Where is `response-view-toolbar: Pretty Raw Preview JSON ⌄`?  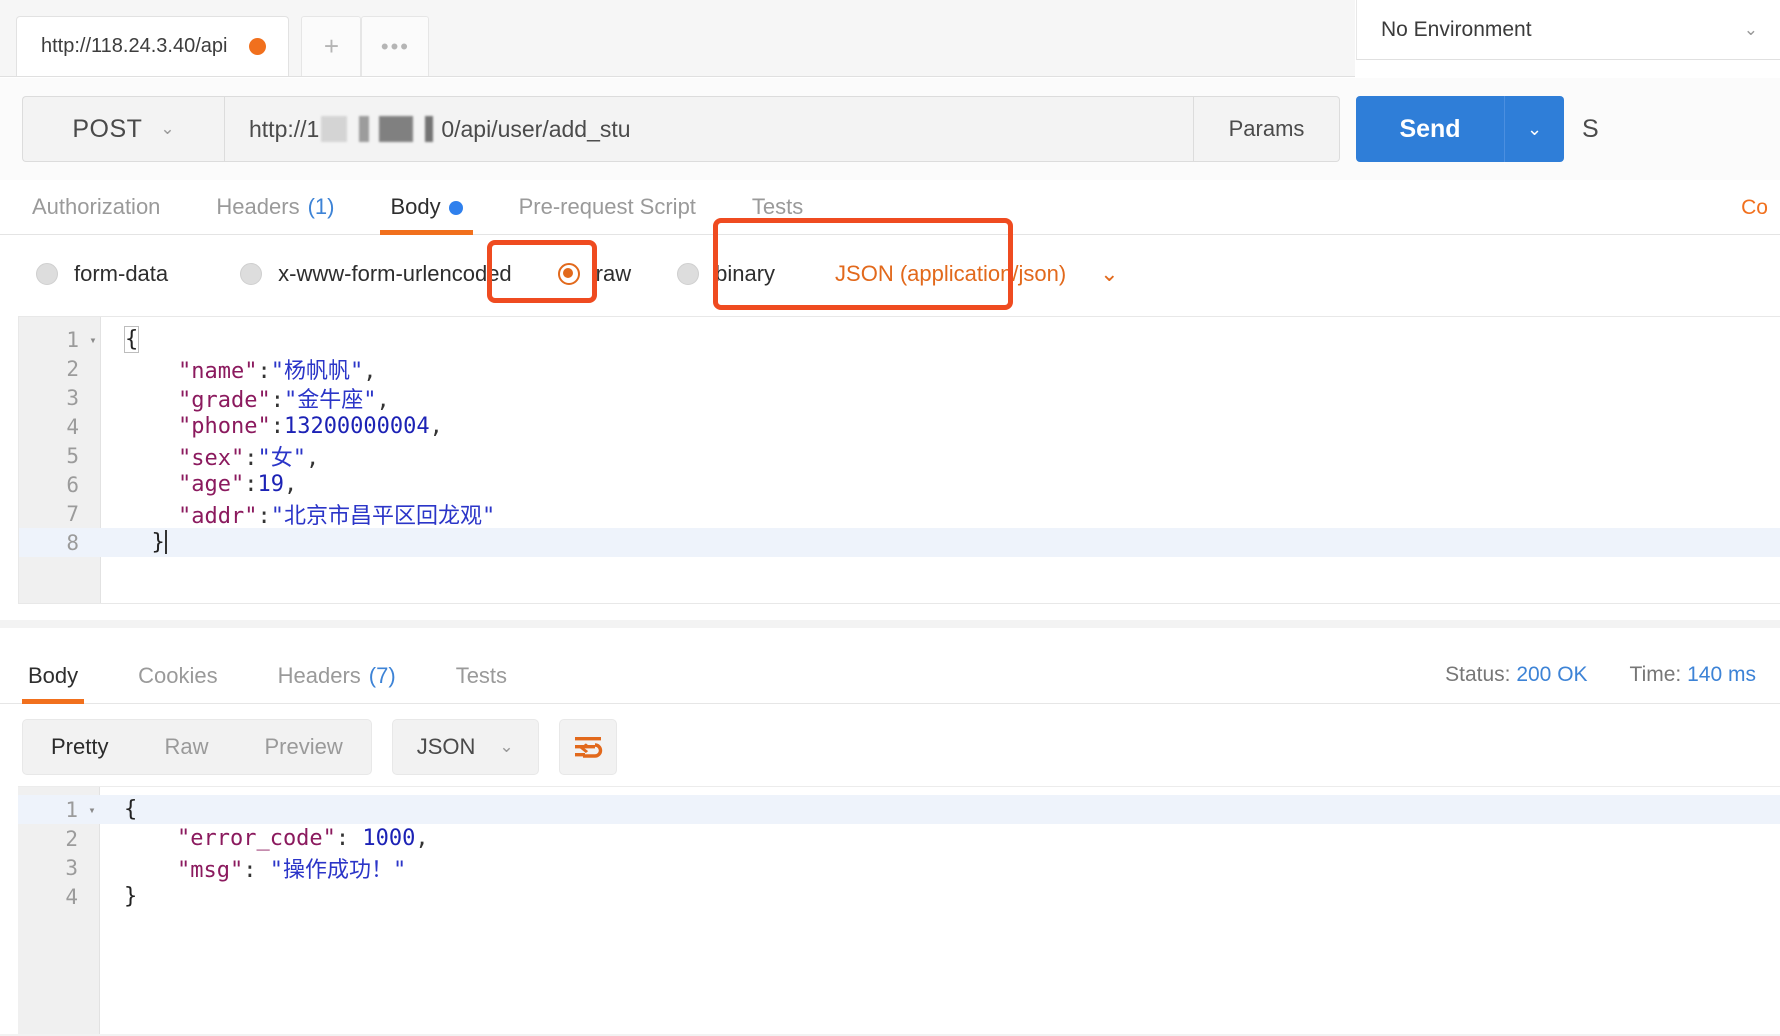 response-view-toolbar: Pretty Raw Preview JSON ⌄ is located at coordinates (890, 747).